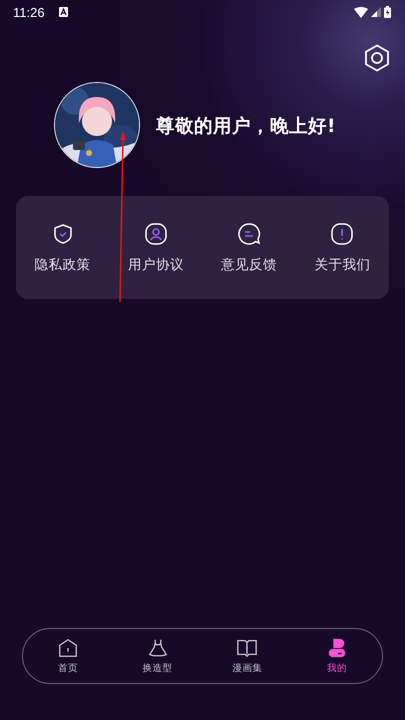 The image size is (405, 720). Describe the element at coordinates (342, 234) in the screenshot. I see `info-icon` at that location.